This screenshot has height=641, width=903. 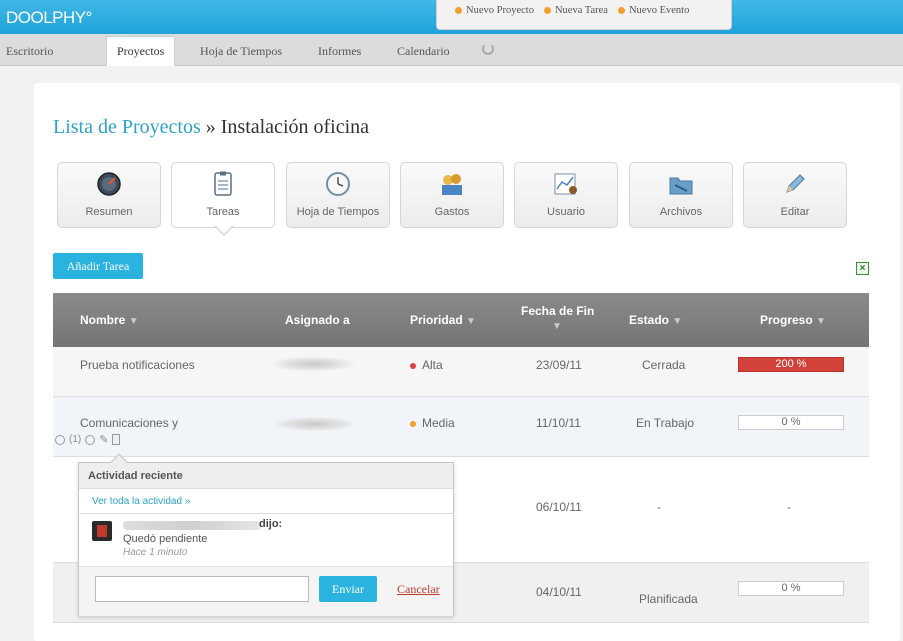 What do you see at coordinates (559, 507) in the screenshot?
I see `task-due: 06/10/11` at bounding box center [559, 507].